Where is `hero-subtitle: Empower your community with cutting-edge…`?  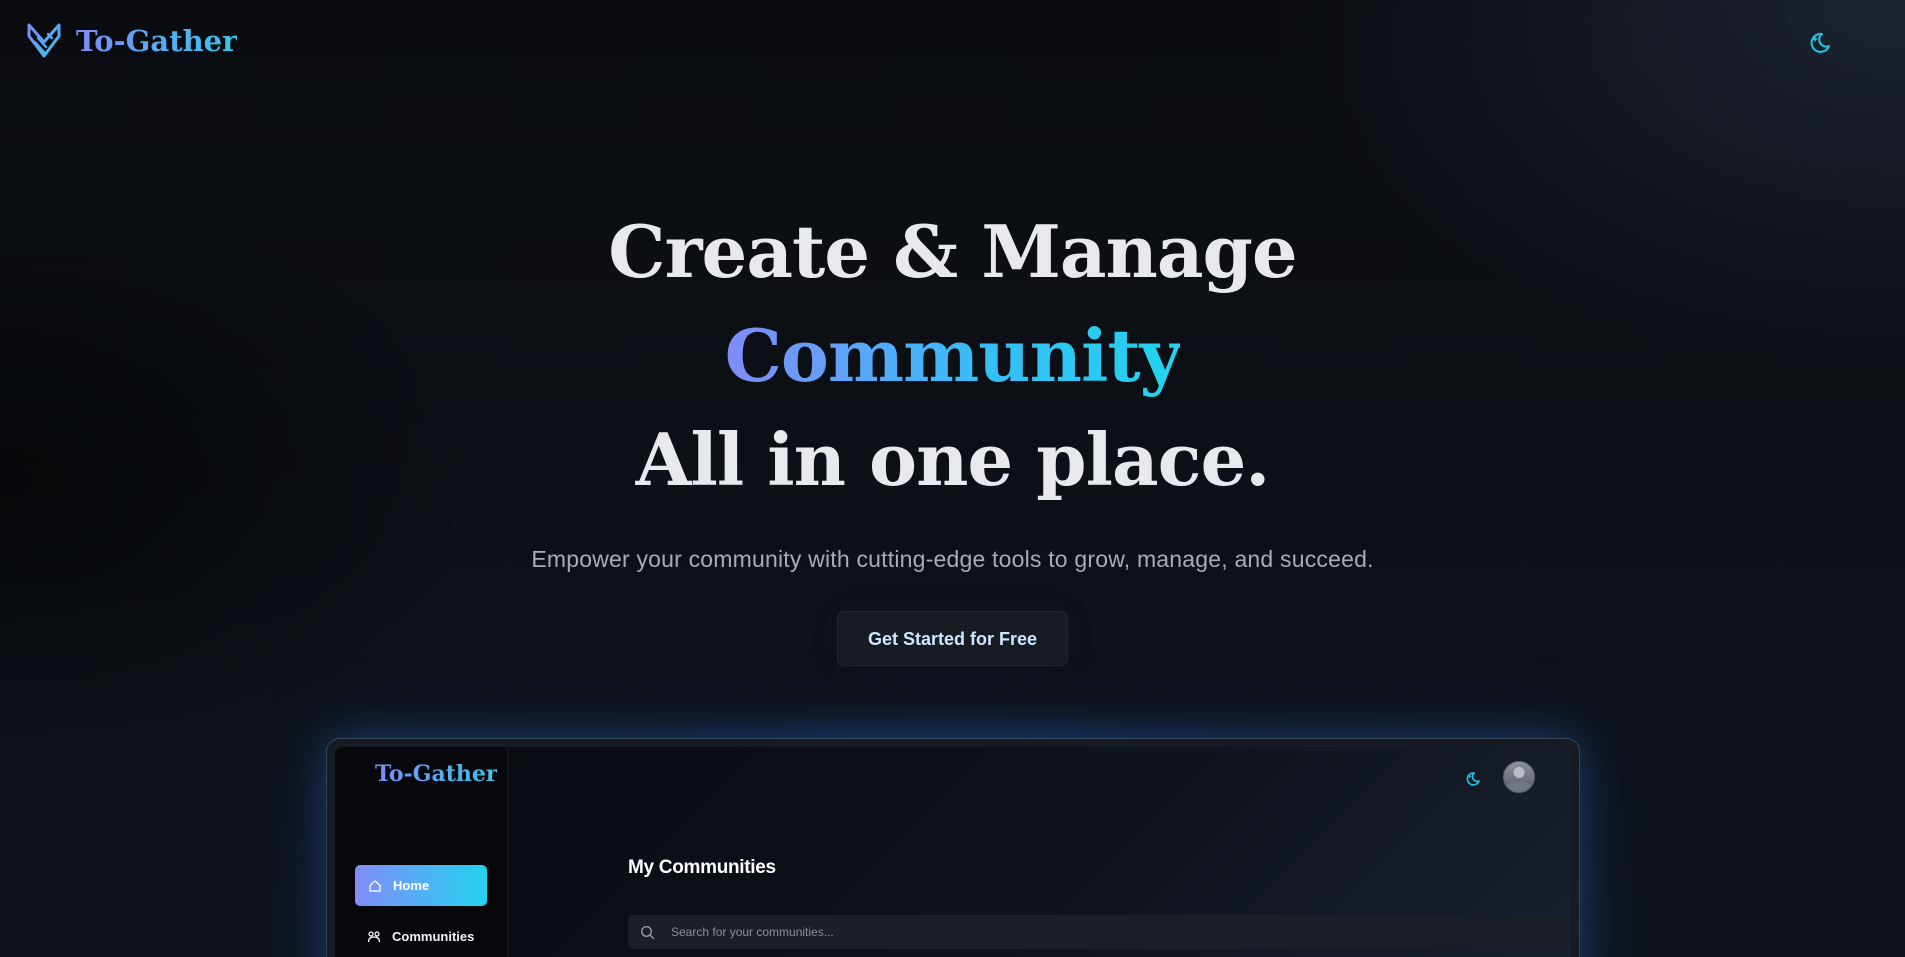 hero-subtitle: Empower your community with cutting-edge… is located at coordinates (952, 559).